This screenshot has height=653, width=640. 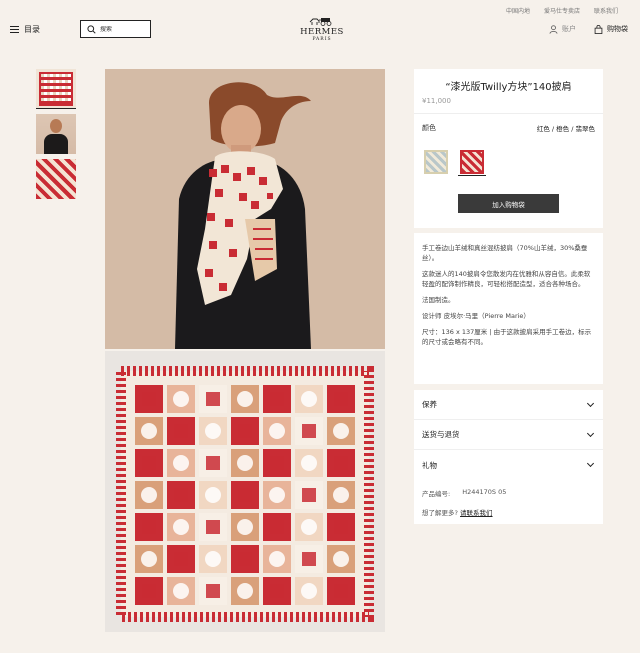 I want to click on carriage-logo-icon, so click(x=320, y=22).